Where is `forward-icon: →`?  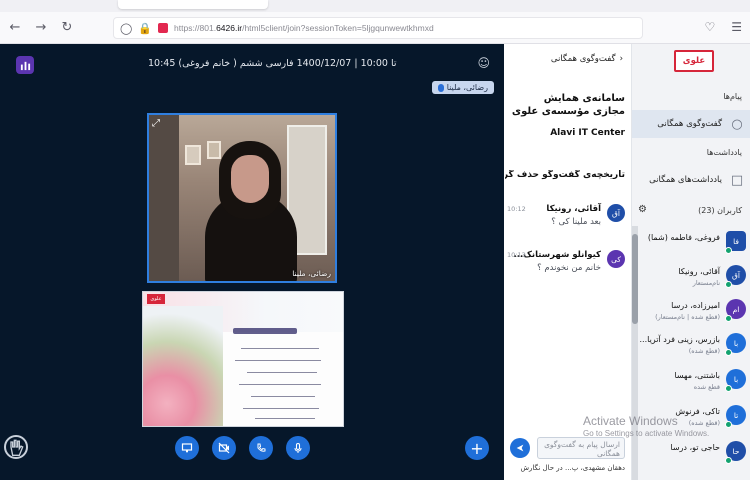 forward-icon: → is located at coordinates (41, 28).